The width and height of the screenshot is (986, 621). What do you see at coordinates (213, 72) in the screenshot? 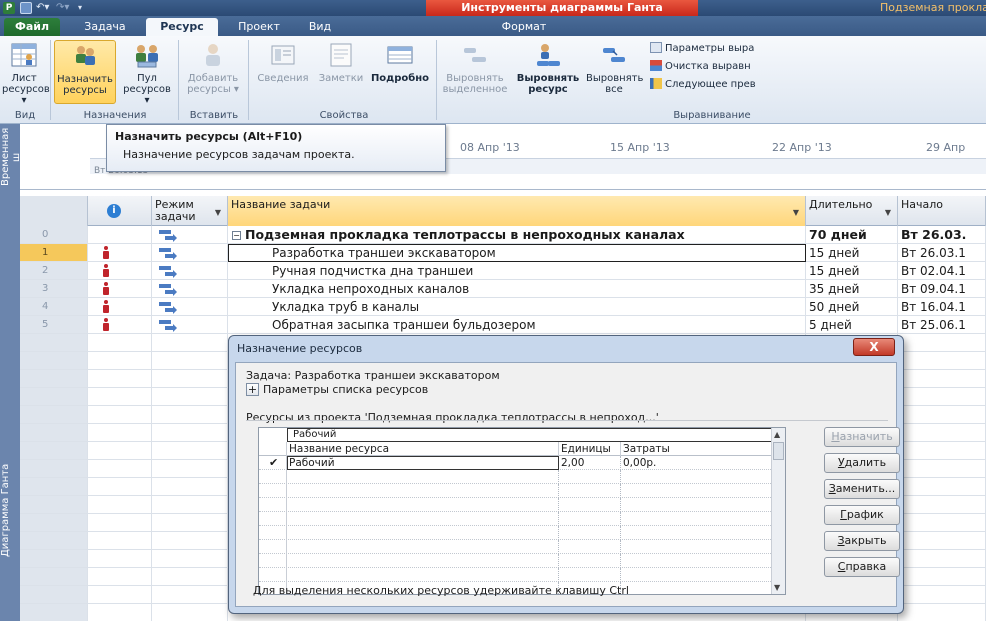
I see `add-resources-button: Добавить ресурсы ▾` at bounding box center [213, 72].